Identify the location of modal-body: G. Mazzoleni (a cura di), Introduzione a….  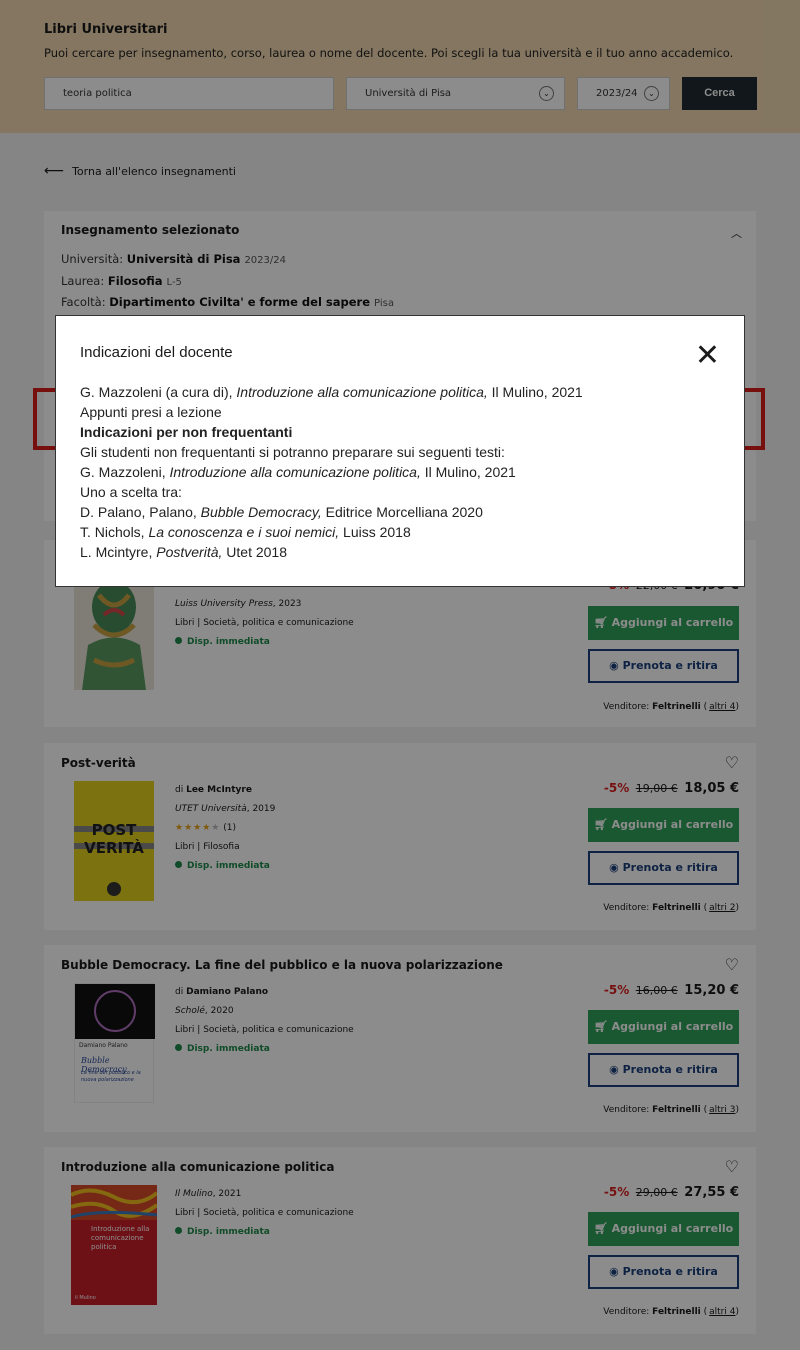
(331, 472).